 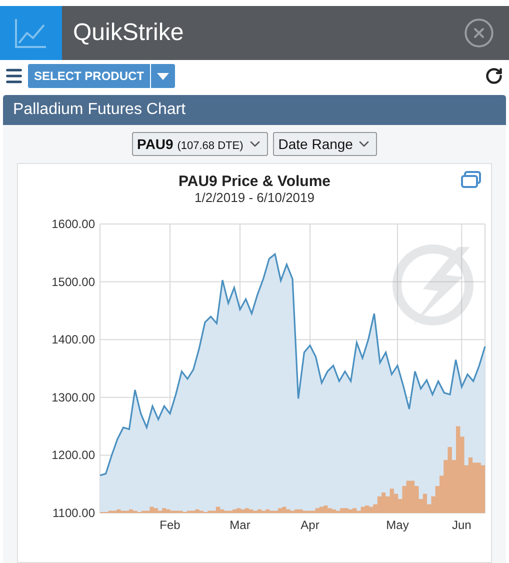 What do you see at coordinates (433, 285) in the screenshot?
I see `watermark-logo-icon` at bounding box center [433, 285].